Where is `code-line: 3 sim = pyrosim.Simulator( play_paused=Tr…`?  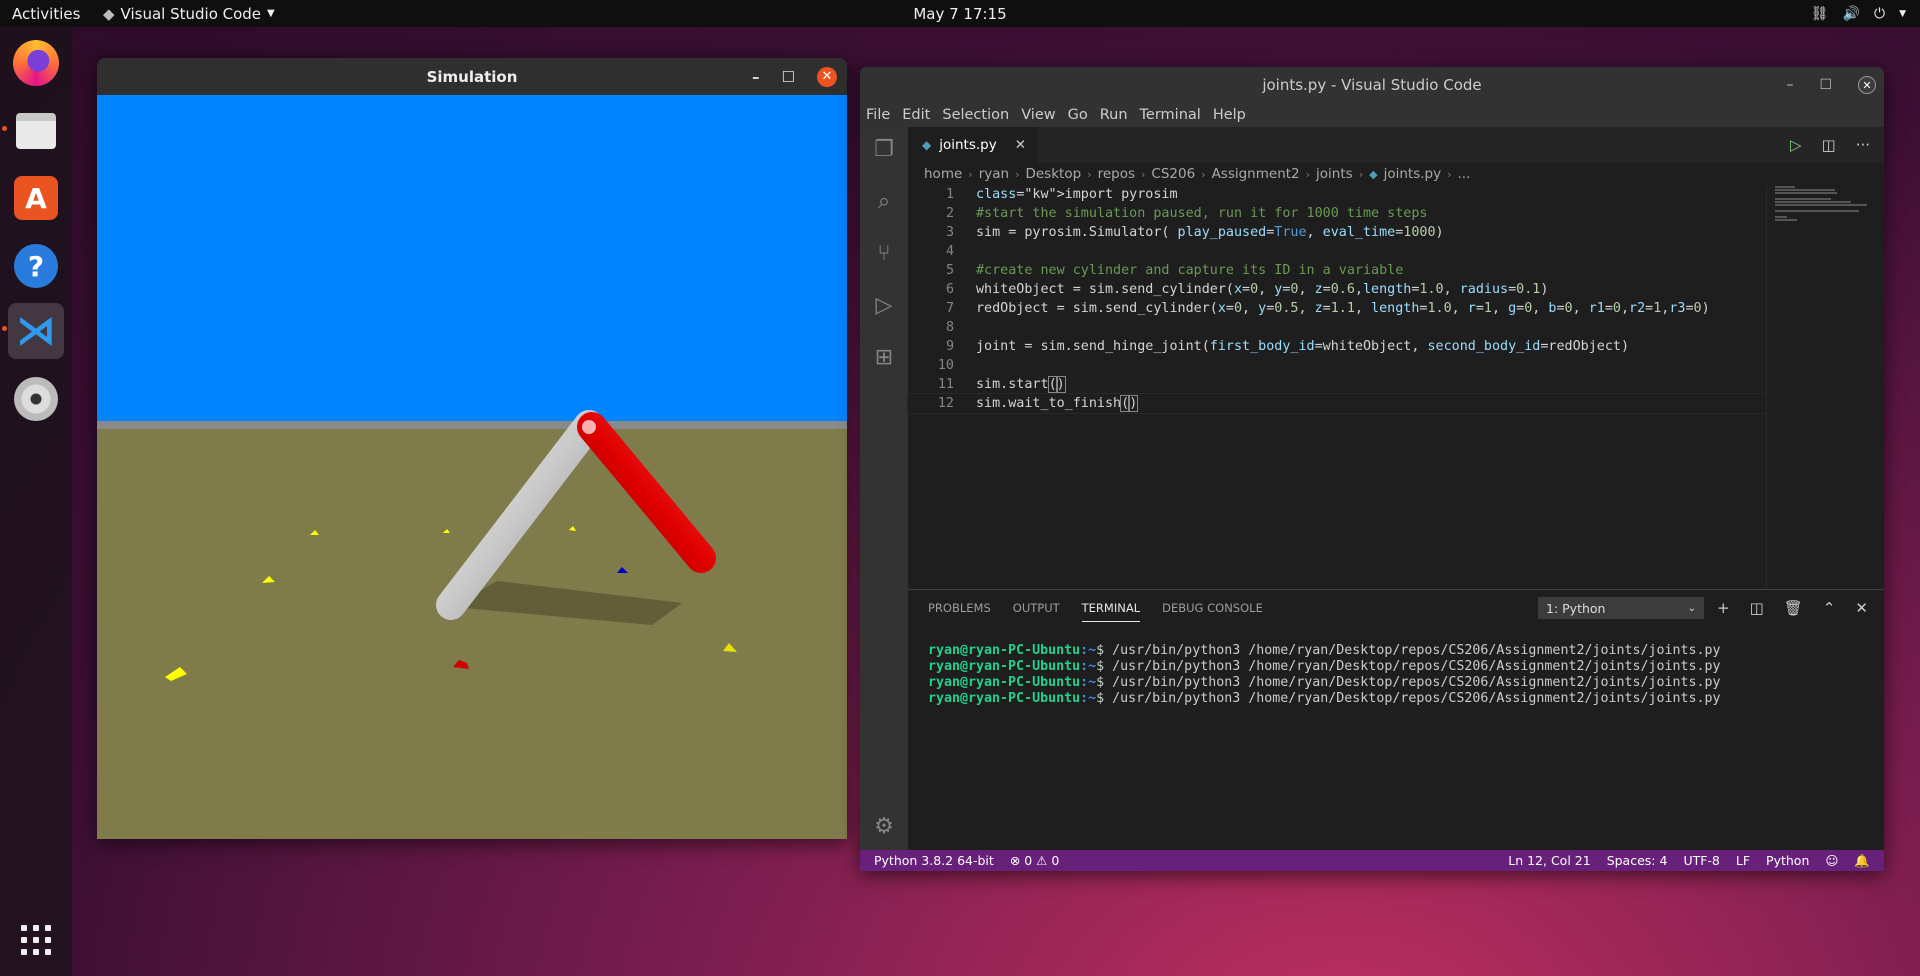
code-line: 3 sim = pyrosim.Simulator( play_paused=Tr… is located at coordinates (1337, 232).